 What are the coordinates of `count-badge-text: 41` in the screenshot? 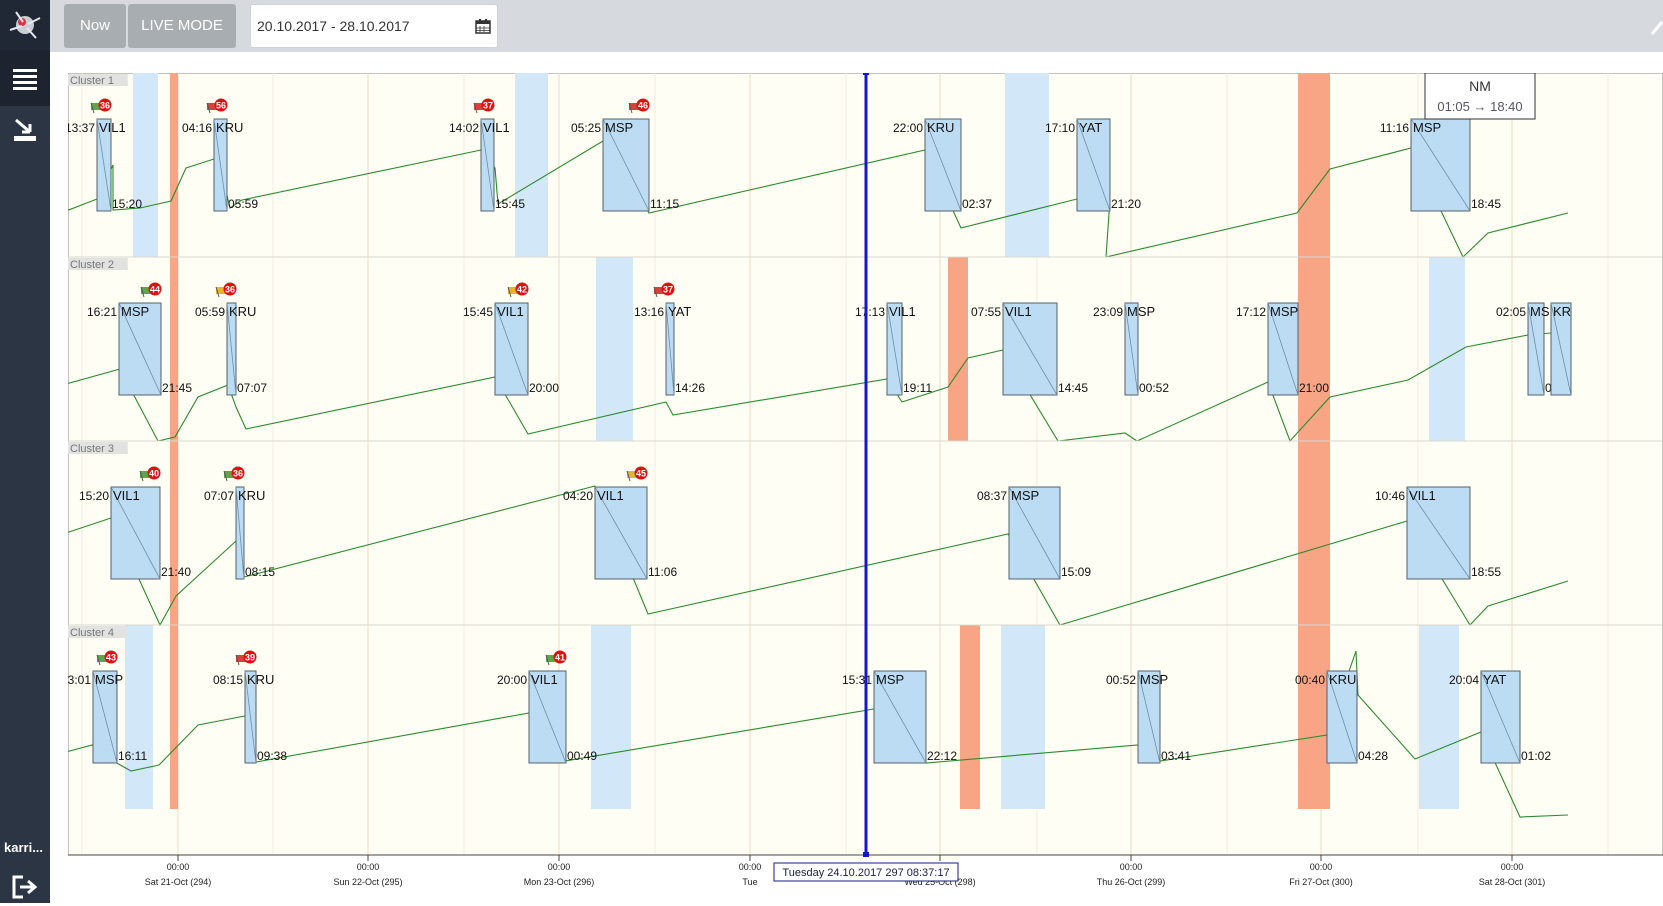 It's located at (560, 658).